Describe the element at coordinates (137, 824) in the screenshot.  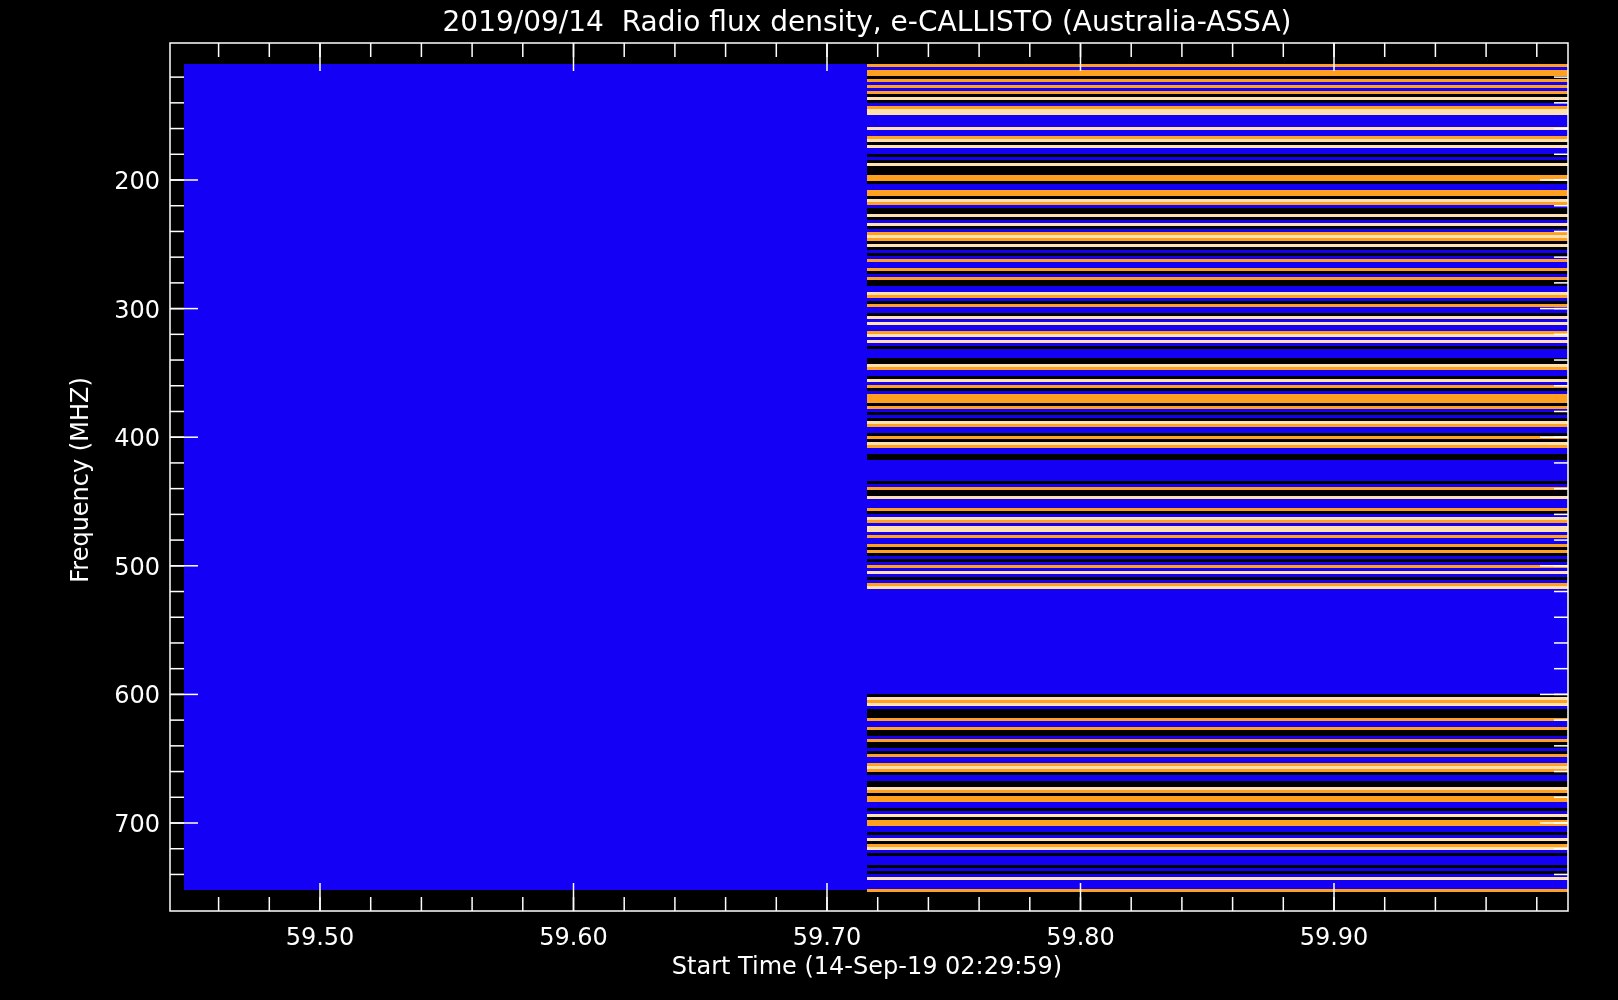
I see `axis-tick-label: 700` at that location.